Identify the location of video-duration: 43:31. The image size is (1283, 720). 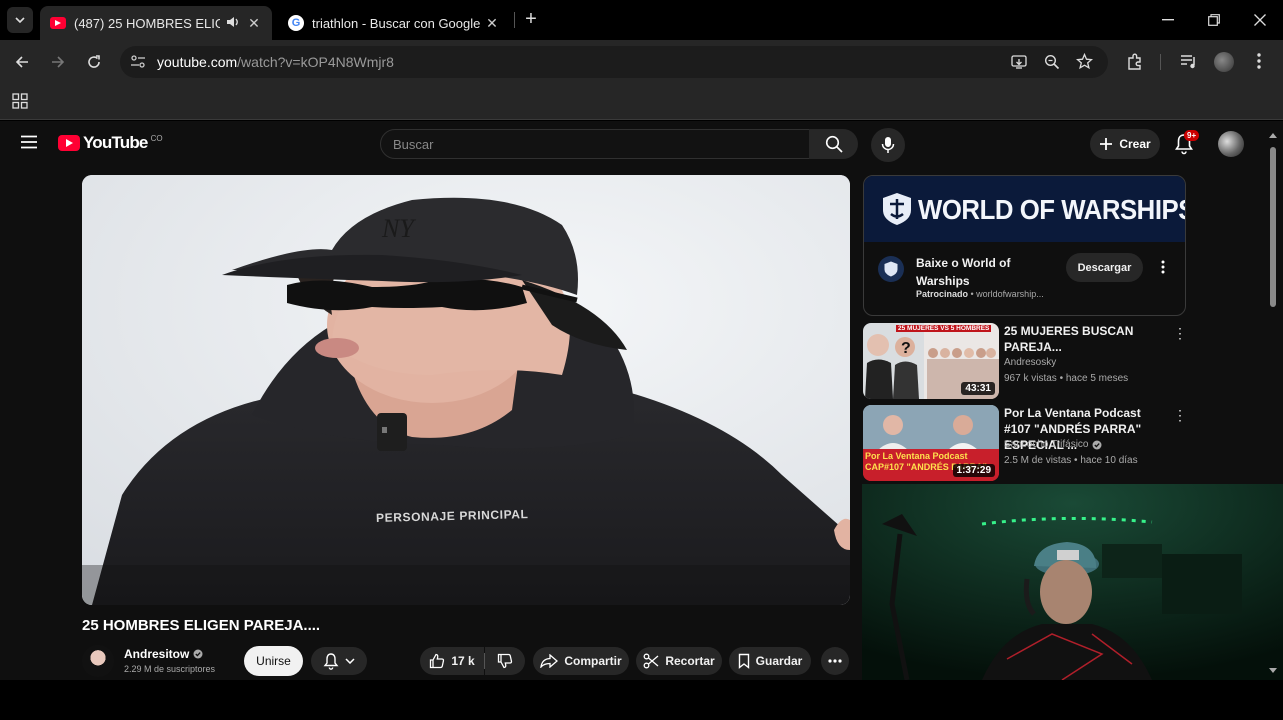
(978, 388).